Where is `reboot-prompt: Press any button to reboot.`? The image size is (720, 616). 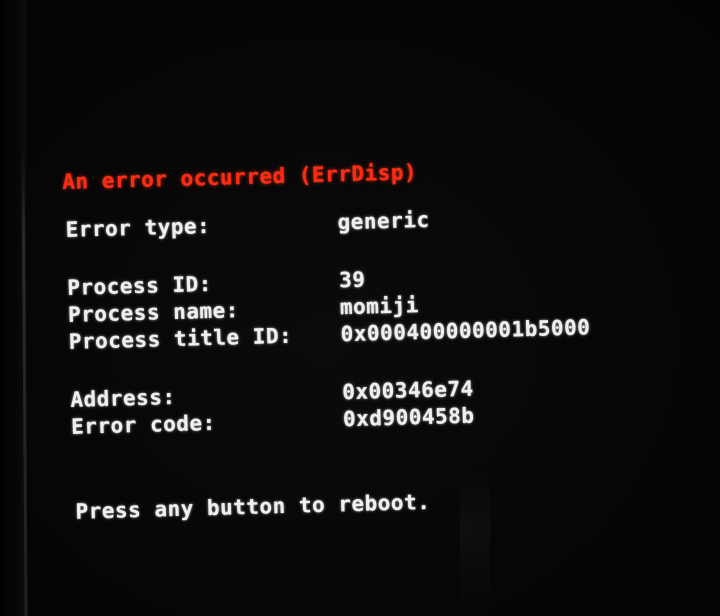
reboot-prompt: Press any button to reboot. is located at coordinates (253, 506).